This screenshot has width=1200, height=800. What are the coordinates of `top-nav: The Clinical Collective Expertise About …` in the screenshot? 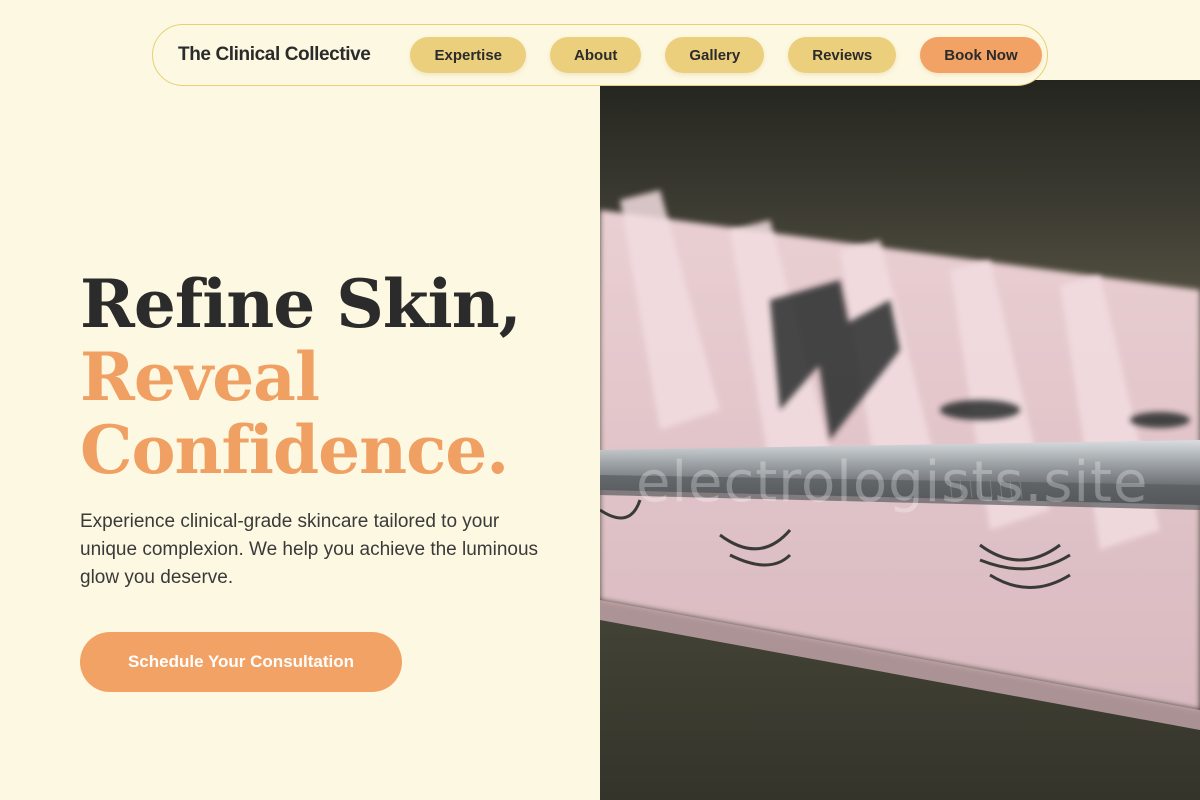 It's located at (600, 55).